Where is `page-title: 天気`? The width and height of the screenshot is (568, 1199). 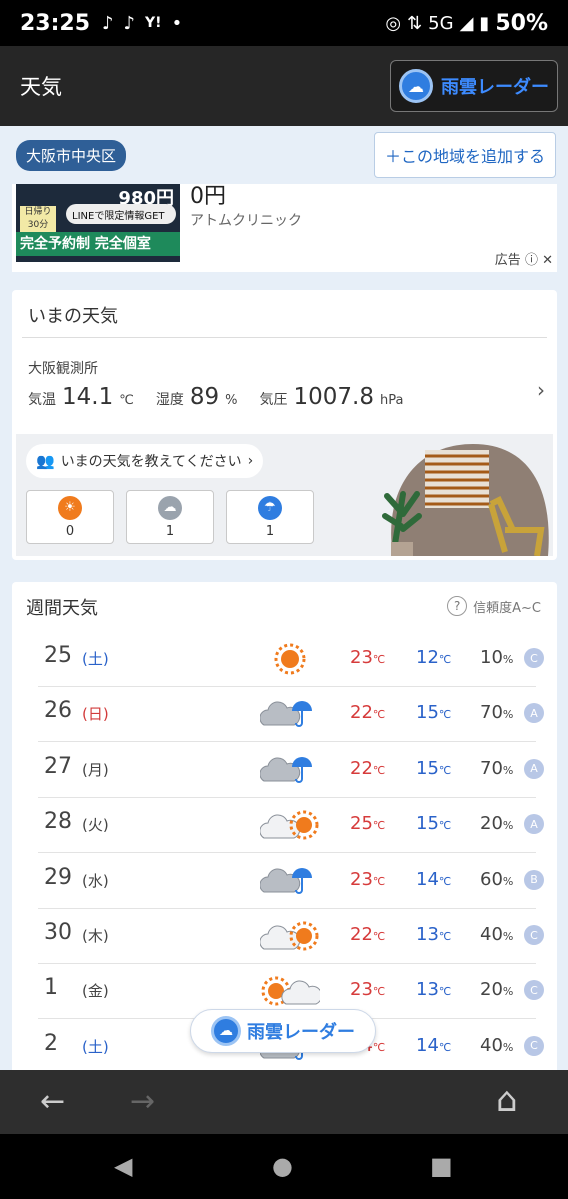
page-title: 天気 is located at coordinates (41, 87).